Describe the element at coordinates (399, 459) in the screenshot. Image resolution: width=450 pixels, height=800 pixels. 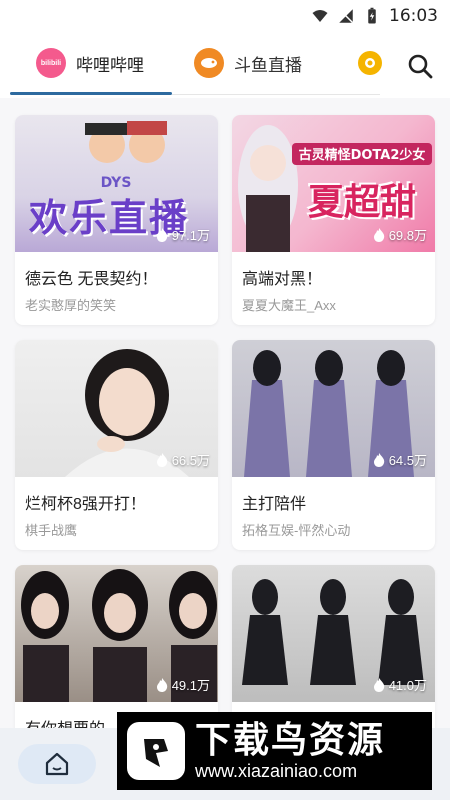
I see `viewer-count: 64.5万` at that location.